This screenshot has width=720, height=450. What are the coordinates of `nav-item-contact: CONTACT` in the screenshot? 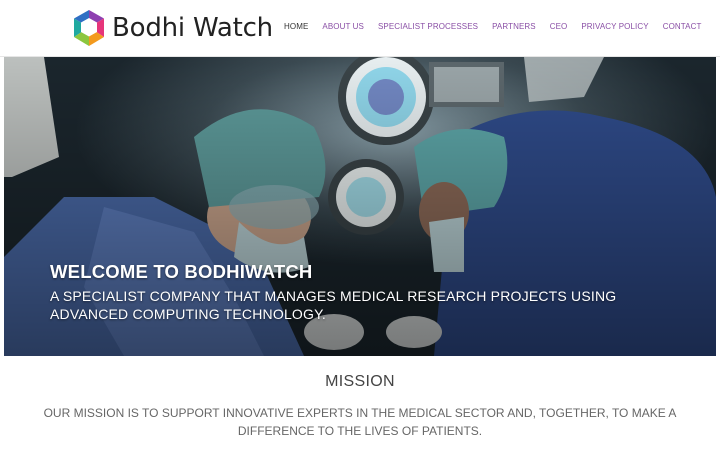 It's located at (682, 26).